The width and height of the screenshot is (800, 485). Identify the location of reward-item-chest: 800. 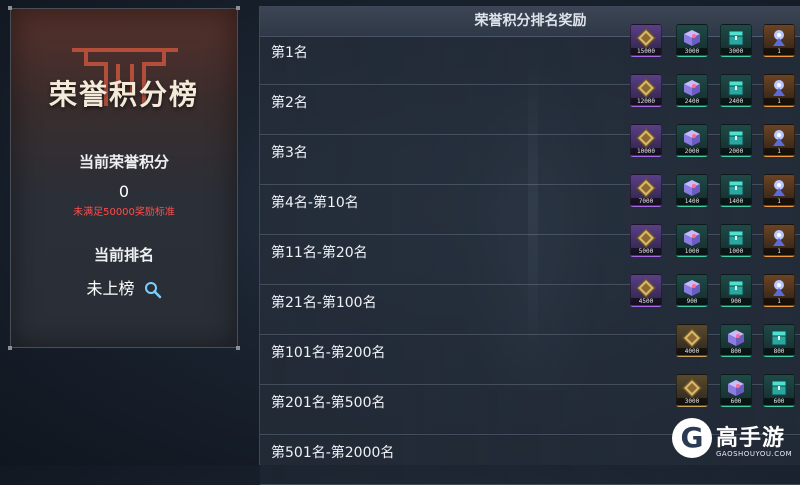
(779, 340).